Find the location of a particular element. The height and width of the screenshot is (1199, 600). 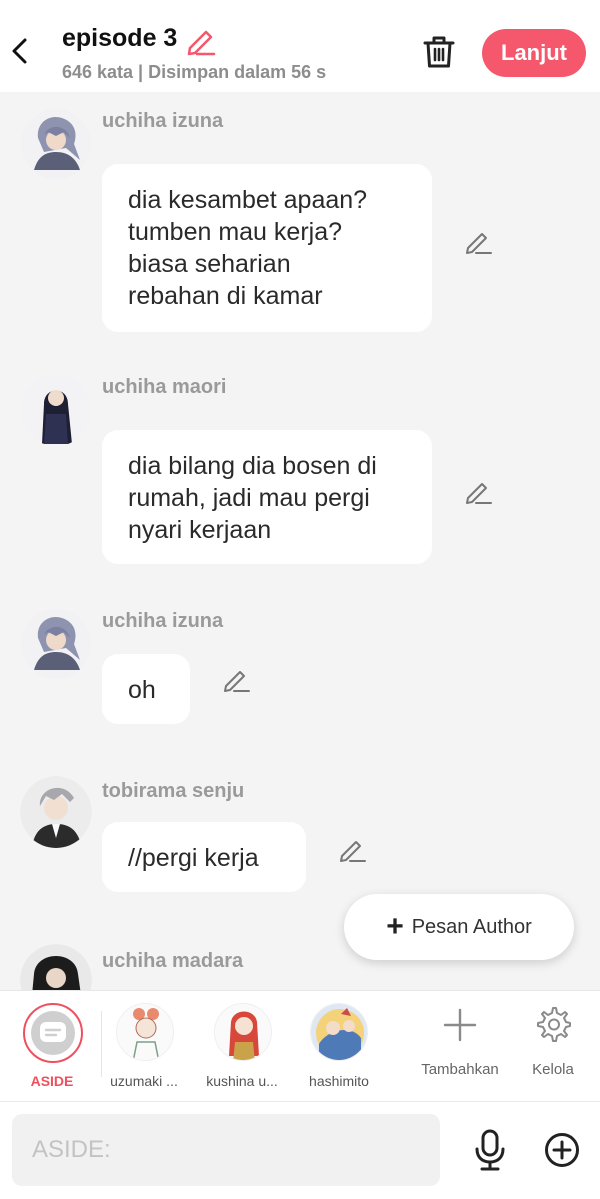

sender-name: uchiha madara is located at coordinates (173, 961).